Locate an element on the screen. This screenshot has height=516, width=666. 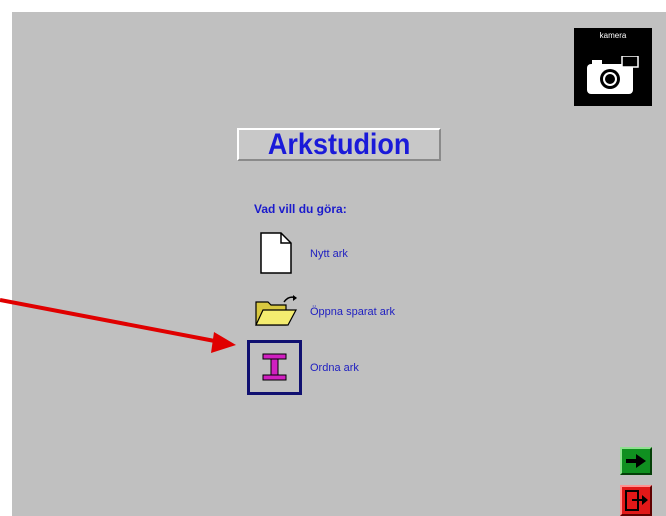
camera-button: kamera is located at coordinates (613, 67).